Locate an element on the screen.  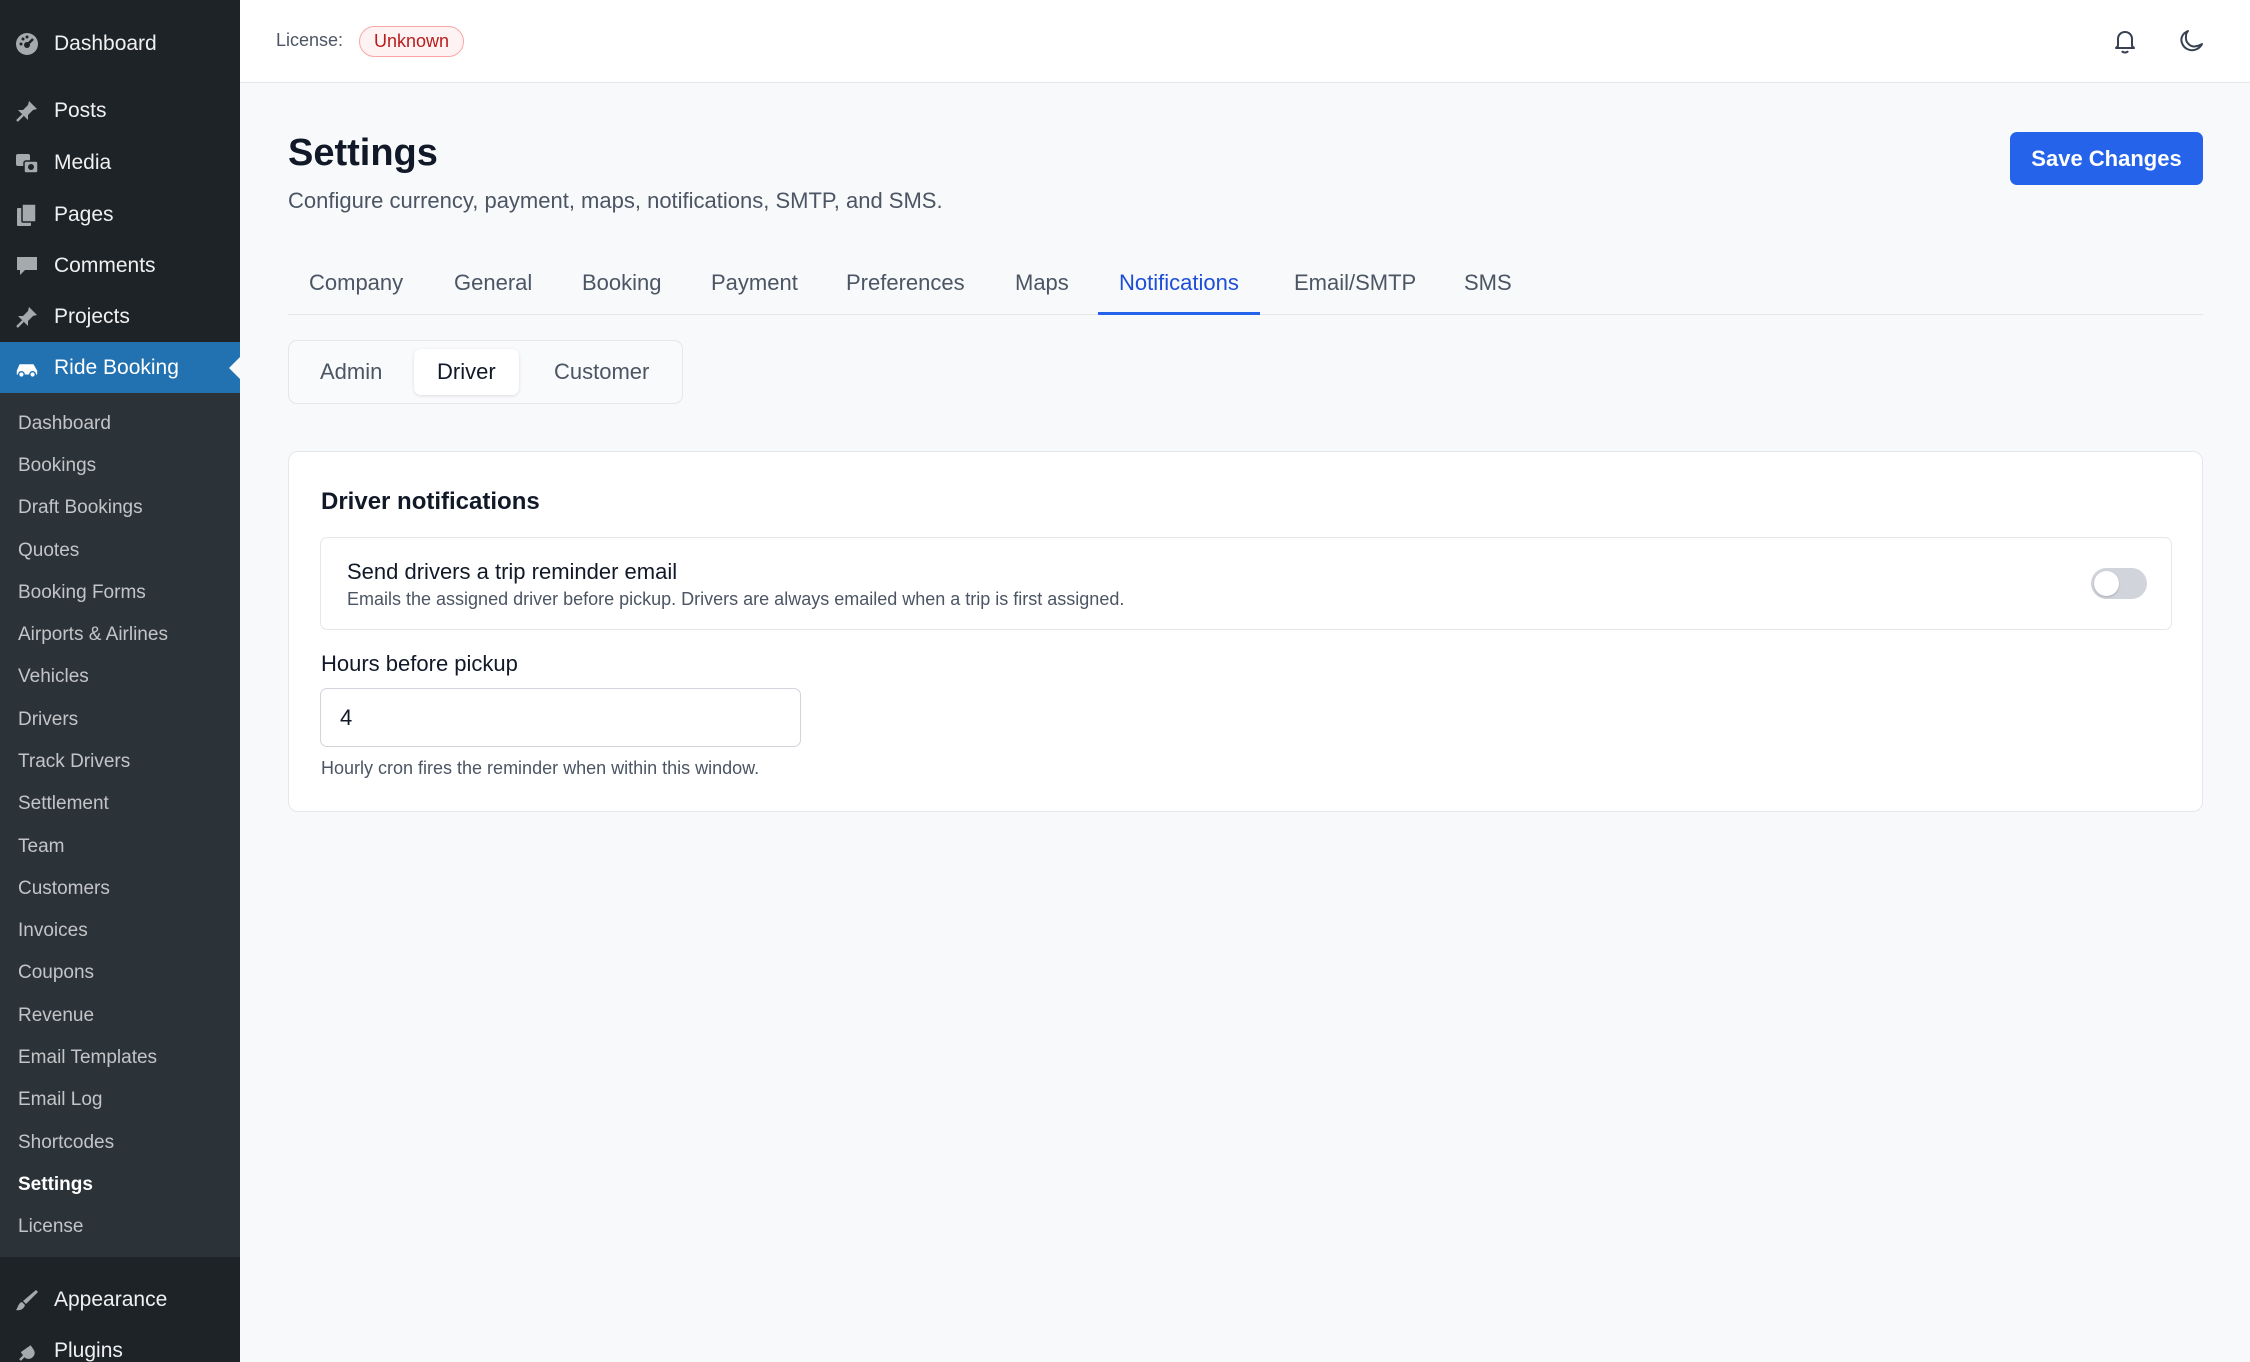
bell-icon is located at coordinates (2125, 41).